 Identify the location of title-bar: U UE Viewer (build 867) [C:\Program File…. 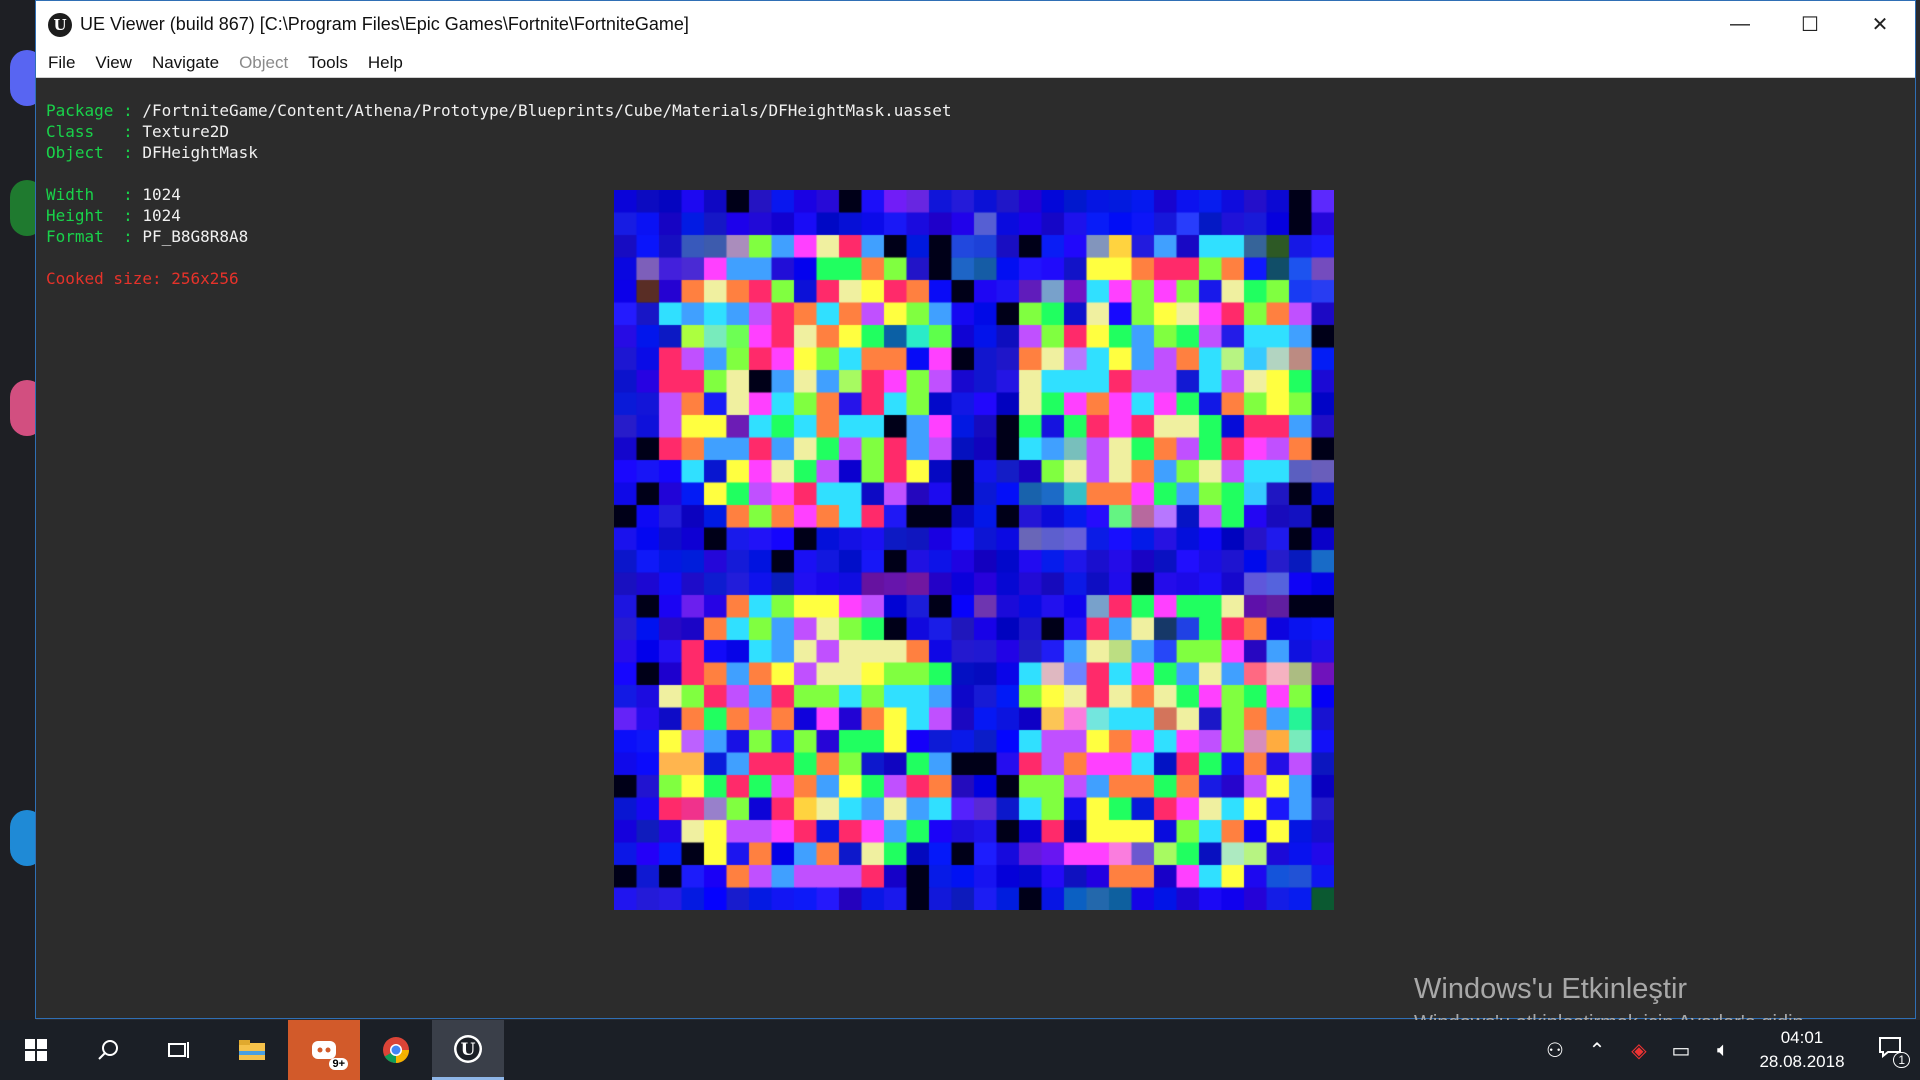
(975, 24).